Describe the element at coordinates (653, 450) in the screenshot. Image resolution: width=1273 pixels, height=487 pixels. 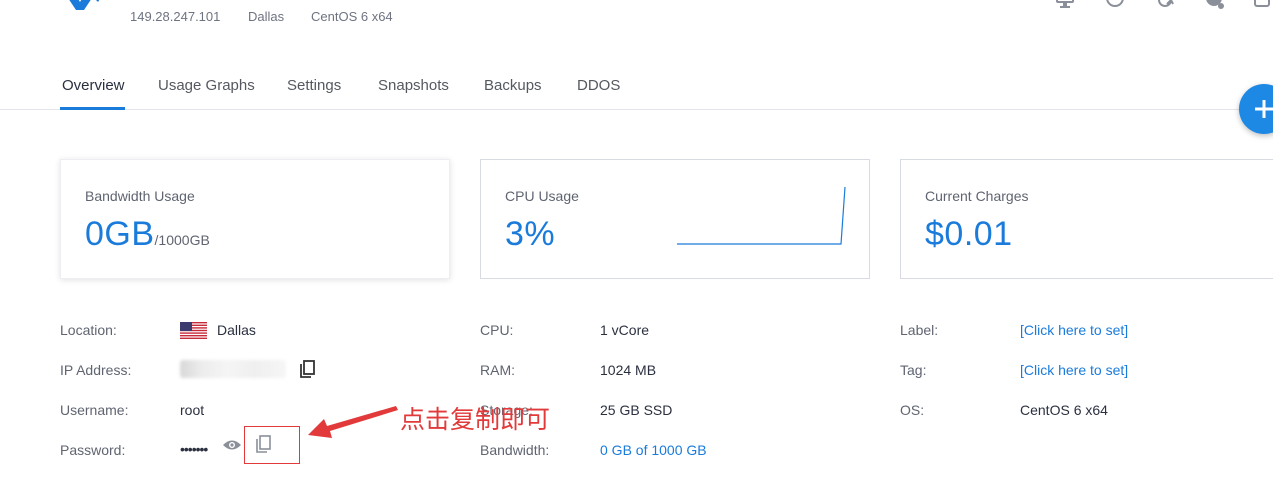
I see `bandwidth-value-link: 0 GB of 1000 GB` at that location.